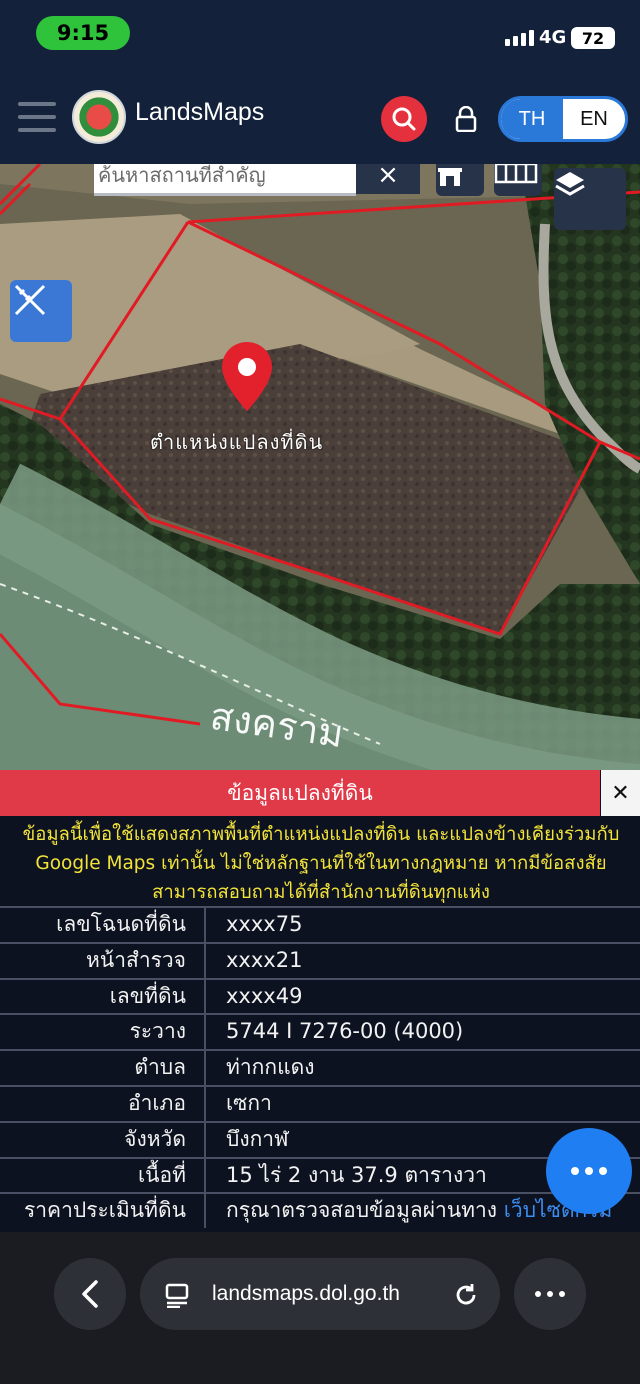 Image resolution: width=640 pixels, height=1384 pixels. I want to click on row-value: xxxx49, so click(264, 995).